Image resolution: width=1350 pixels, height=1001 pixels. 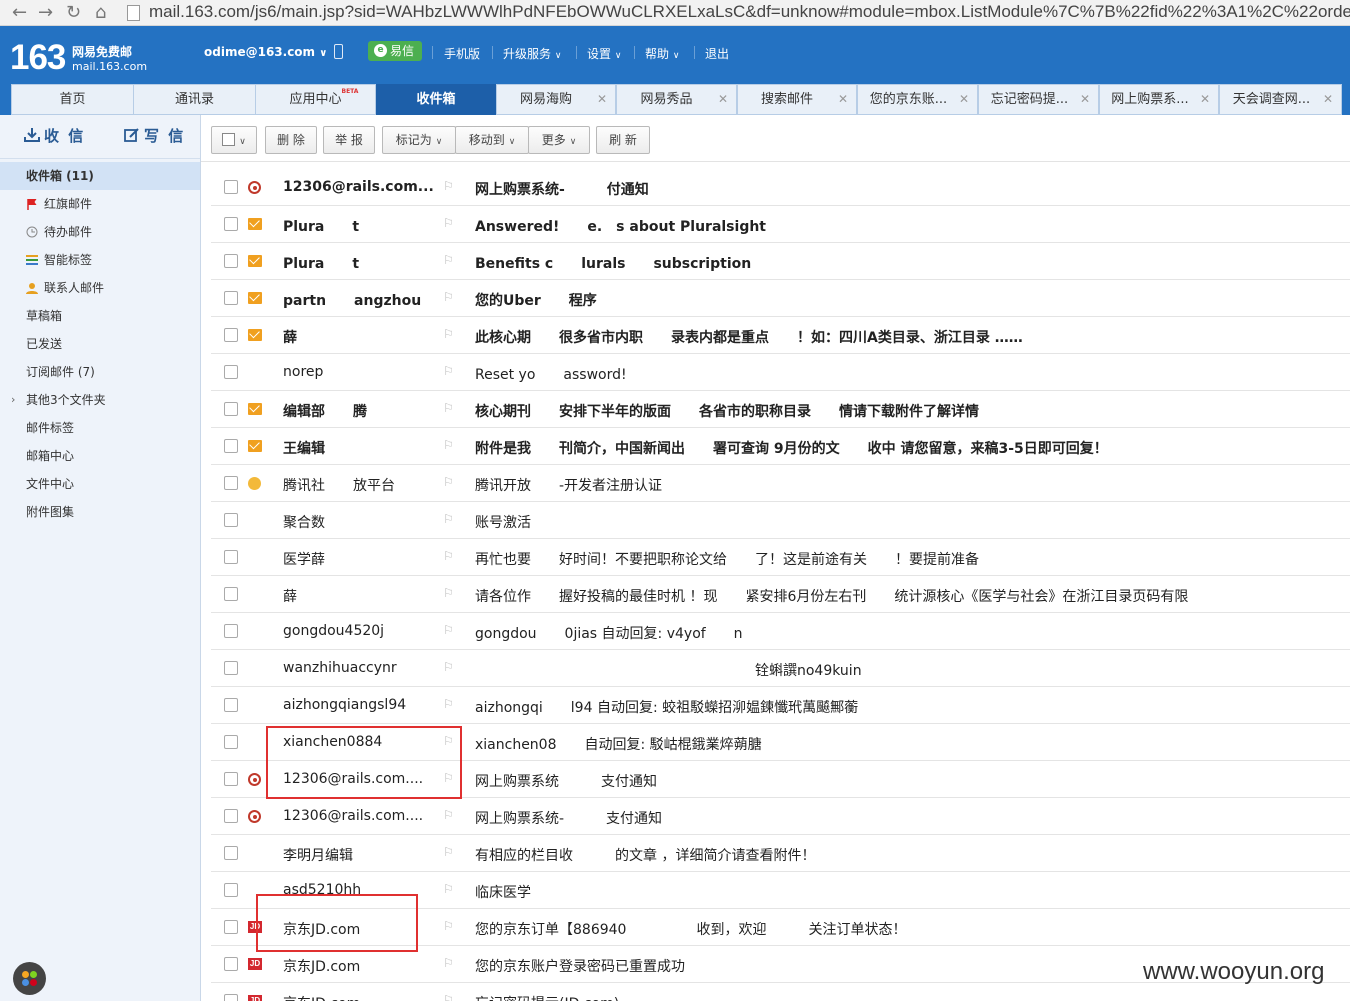 I want to click on mail-row: wanzhihuaccynr ⚐ 铨蝌譔no49kuin, so click(x=780, y=668).